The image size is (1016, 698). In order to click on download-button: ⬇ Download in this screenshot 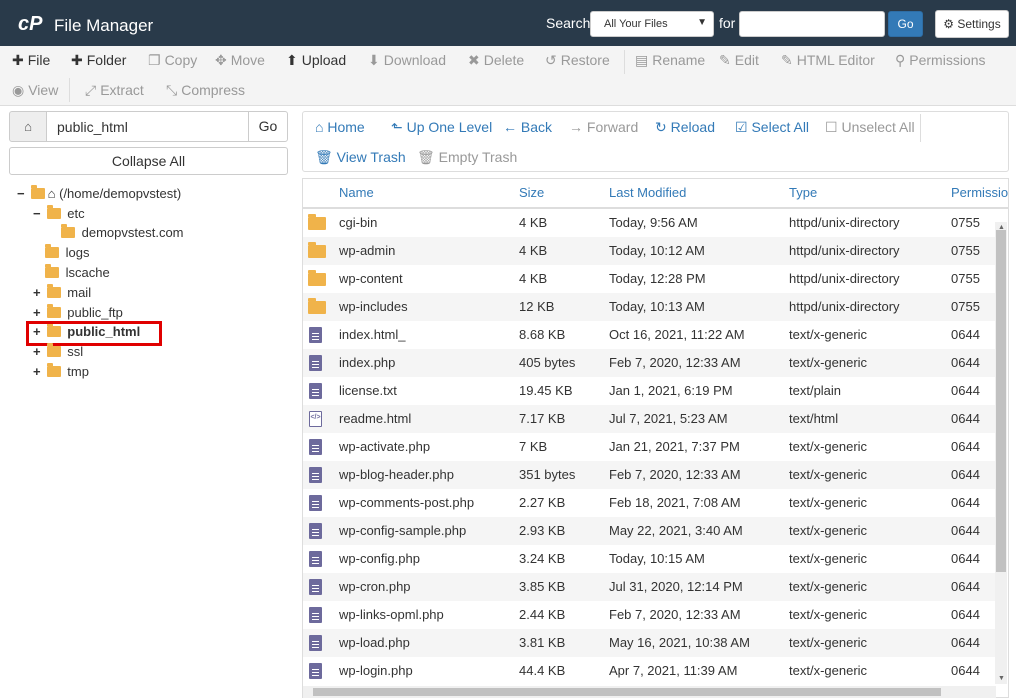, I will do `click(407, 60)`.